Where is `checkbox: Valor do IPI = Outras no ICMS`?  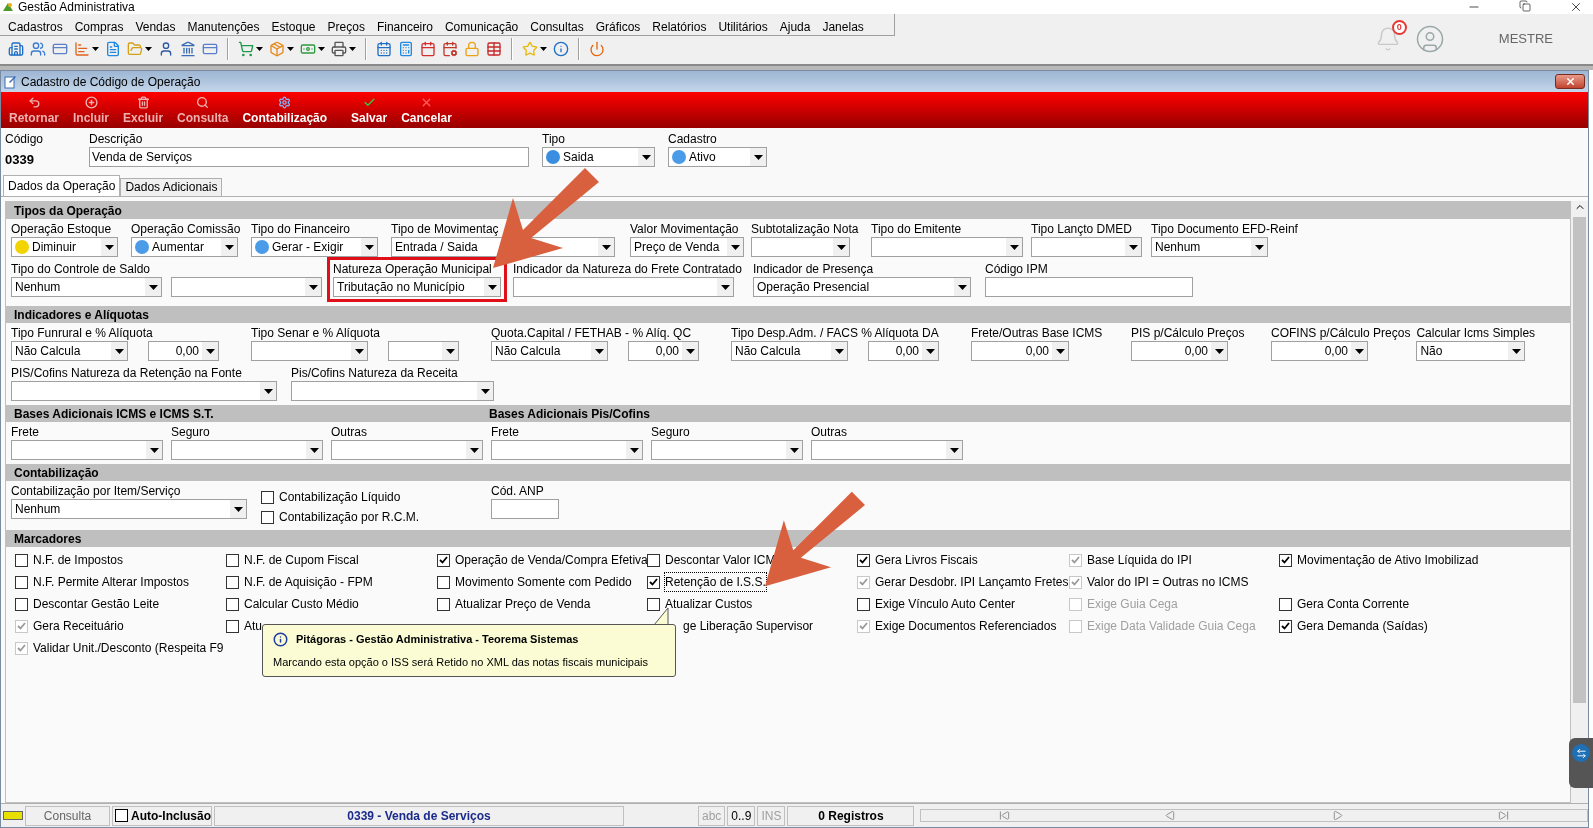 checkbox: Valor do IPI = Outras no ICMS is located at coordinates (1159, 582).